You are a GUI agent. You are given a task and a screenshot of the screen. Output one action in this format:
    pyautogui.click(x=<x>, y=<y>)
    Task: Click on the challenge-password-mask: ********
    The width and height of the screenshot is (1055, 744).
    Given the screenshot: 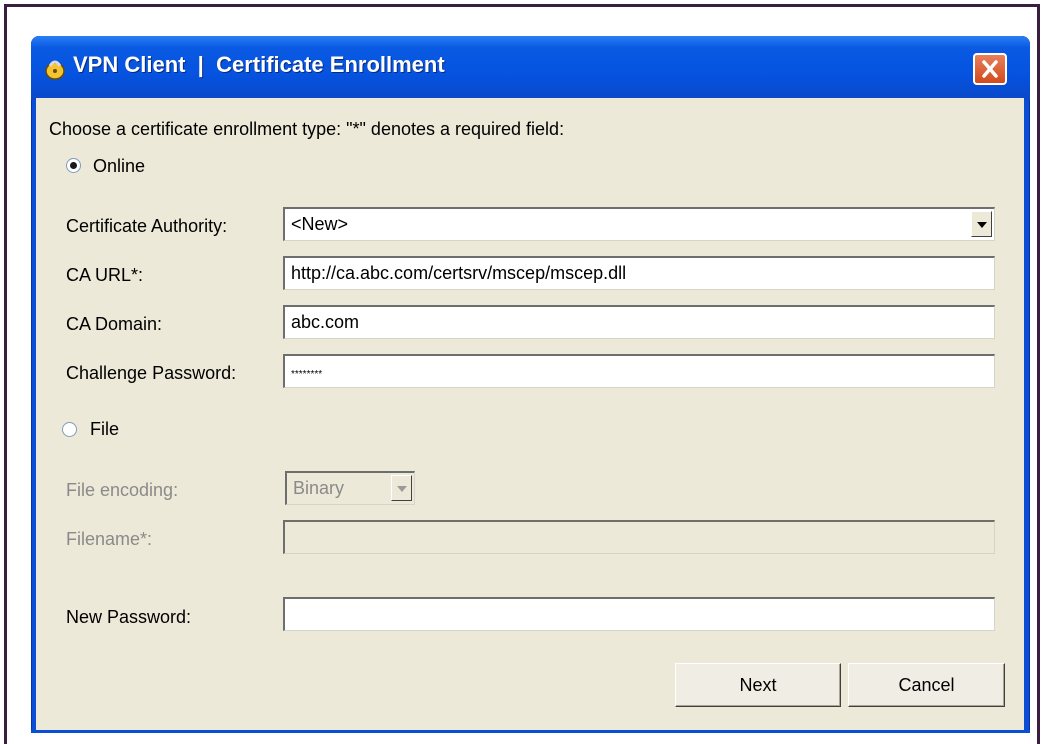 What is the action you would take?
    pyautogui.click(x=307, y=374)
    